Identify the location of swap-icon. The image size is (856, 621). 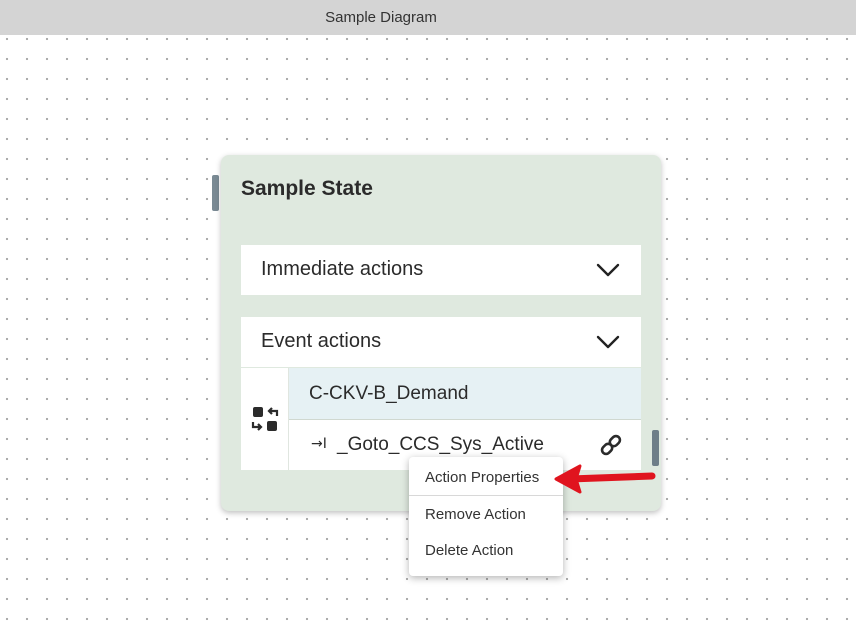
(265, 419).